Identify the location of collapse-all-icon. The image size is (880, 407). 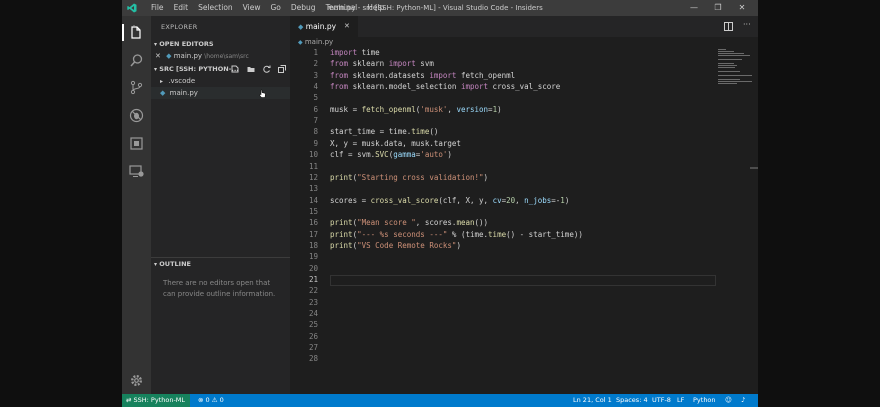
(282, 69).